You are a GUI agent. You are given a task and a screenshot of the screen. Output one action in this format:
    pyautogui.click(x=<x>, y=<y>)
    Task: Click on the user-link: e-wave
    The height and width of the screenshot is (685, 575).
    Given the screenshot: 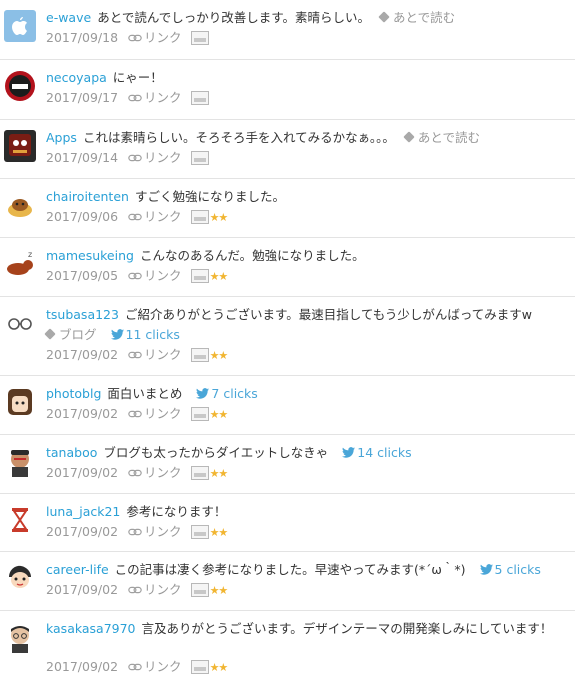 What is the action you would take?
    pyautogui.click(x=68, y=17)
    